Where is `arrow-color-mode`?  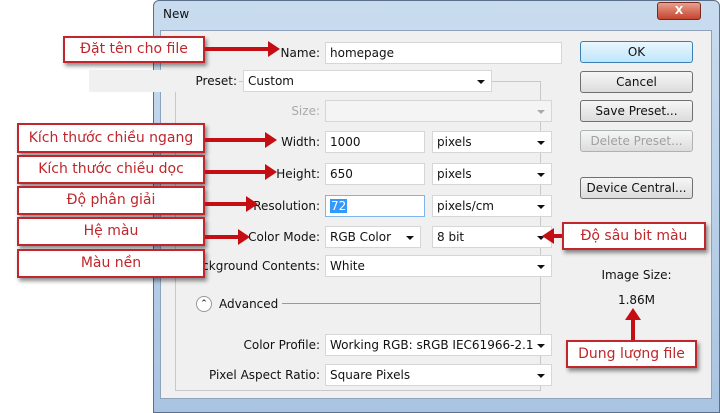 arrow-color-mode is located at coordinates (227, 237).